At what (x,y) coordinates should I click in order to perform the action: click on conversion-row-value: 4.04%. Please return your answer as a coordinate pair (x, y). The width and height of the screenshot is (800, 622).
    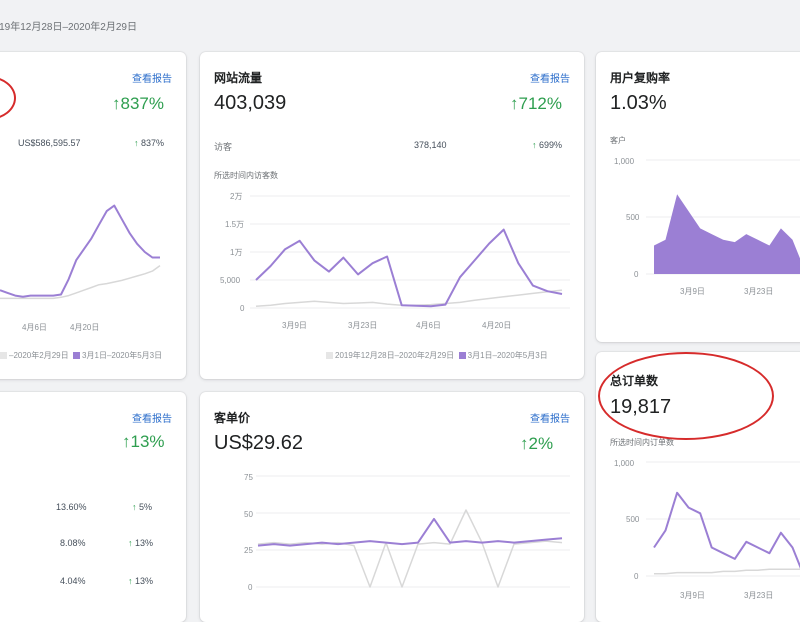
    Looking at the image, I should click on (73, 581).